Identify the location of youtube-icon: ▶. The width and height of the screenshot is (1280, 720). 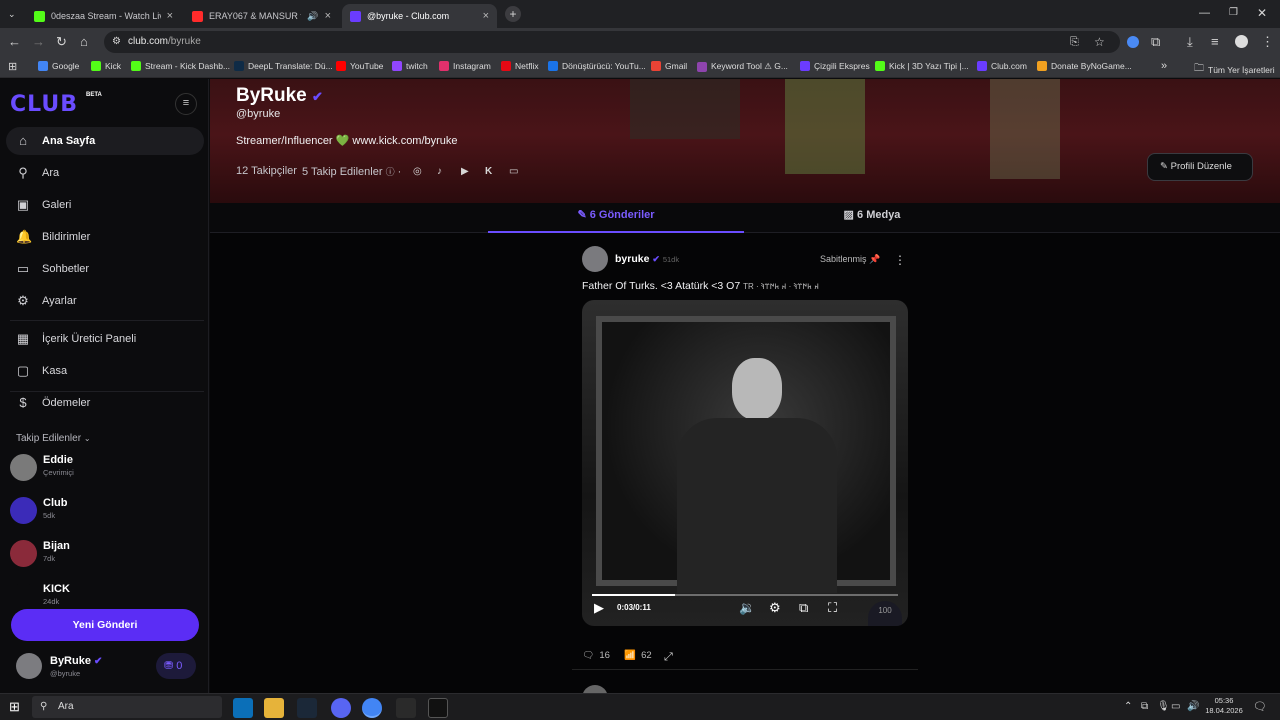
(465, 172).